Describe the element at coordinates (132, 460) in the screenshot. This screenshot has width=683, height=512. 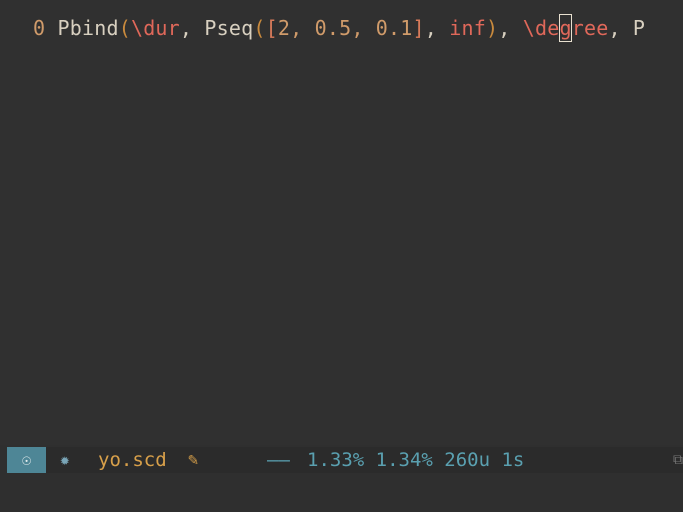
I see `buffer-filename: yo.scd` at that location.